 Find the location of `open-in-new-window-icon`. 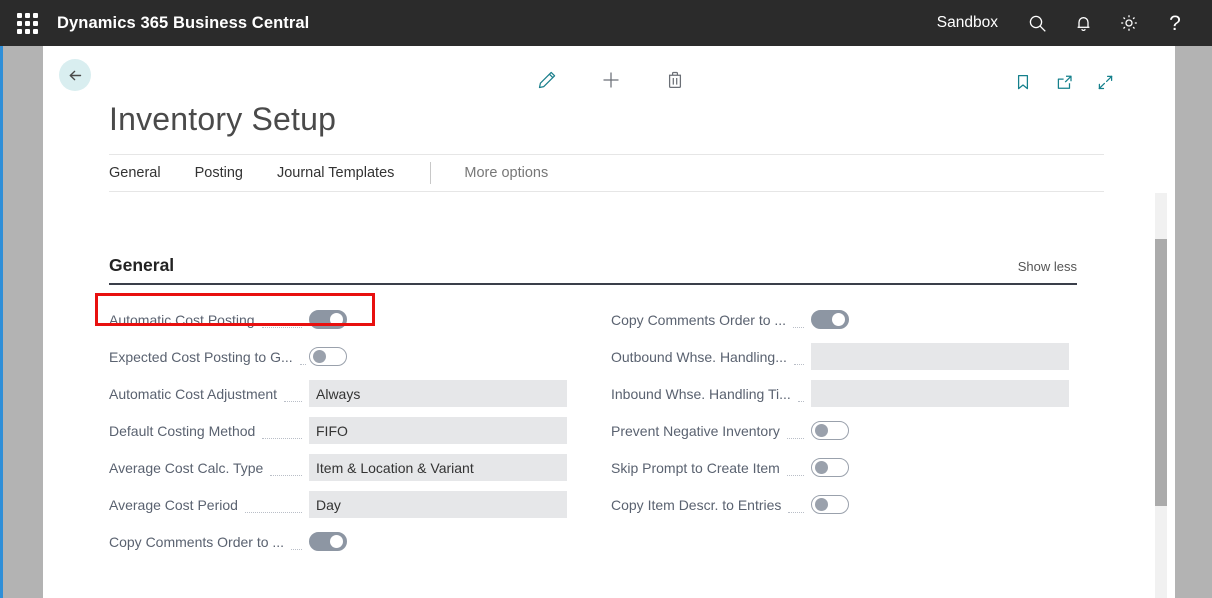

open-in-new-window-icon is located at coordinates (1064, 82).